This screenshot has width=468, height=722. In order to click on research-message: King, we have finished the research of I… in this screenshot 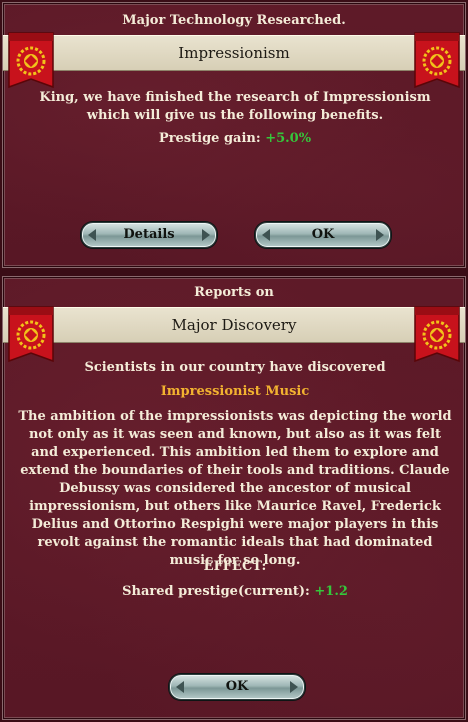, I will do `click(235, 106)`.